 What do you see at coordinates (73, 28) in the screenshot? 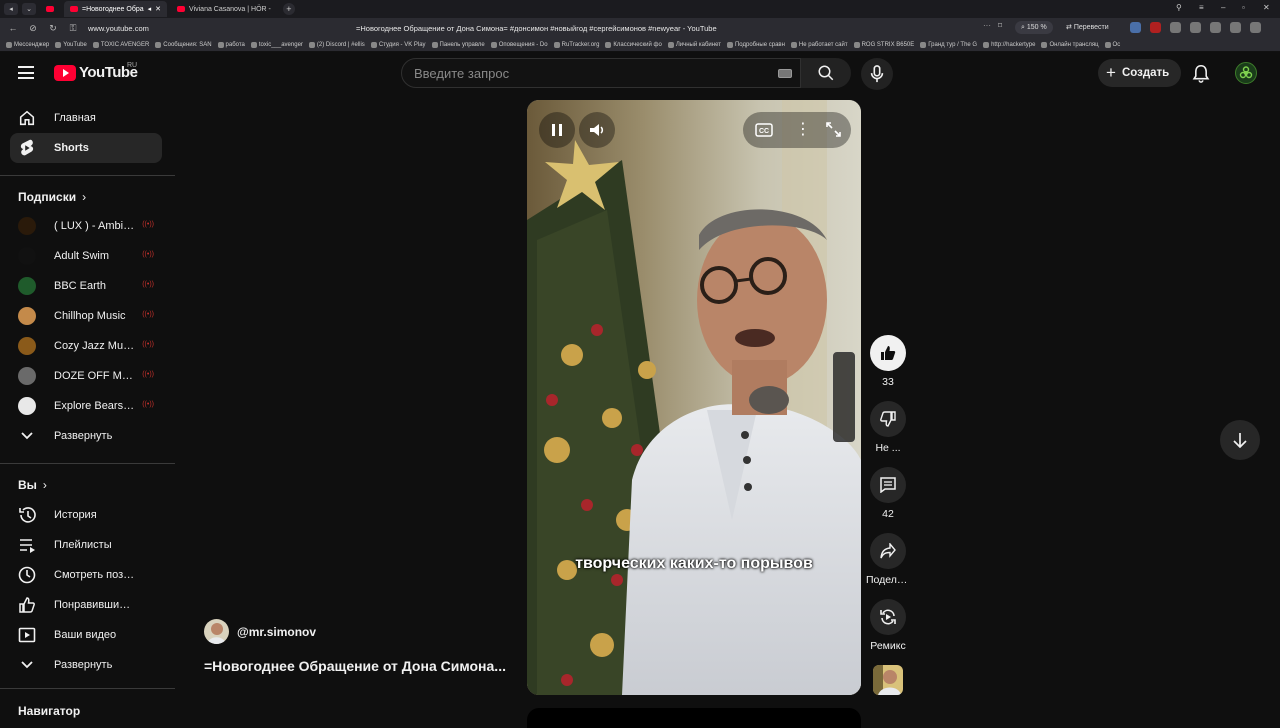
I see `lock-icon: ⚿` at bounding box center [73, 28].